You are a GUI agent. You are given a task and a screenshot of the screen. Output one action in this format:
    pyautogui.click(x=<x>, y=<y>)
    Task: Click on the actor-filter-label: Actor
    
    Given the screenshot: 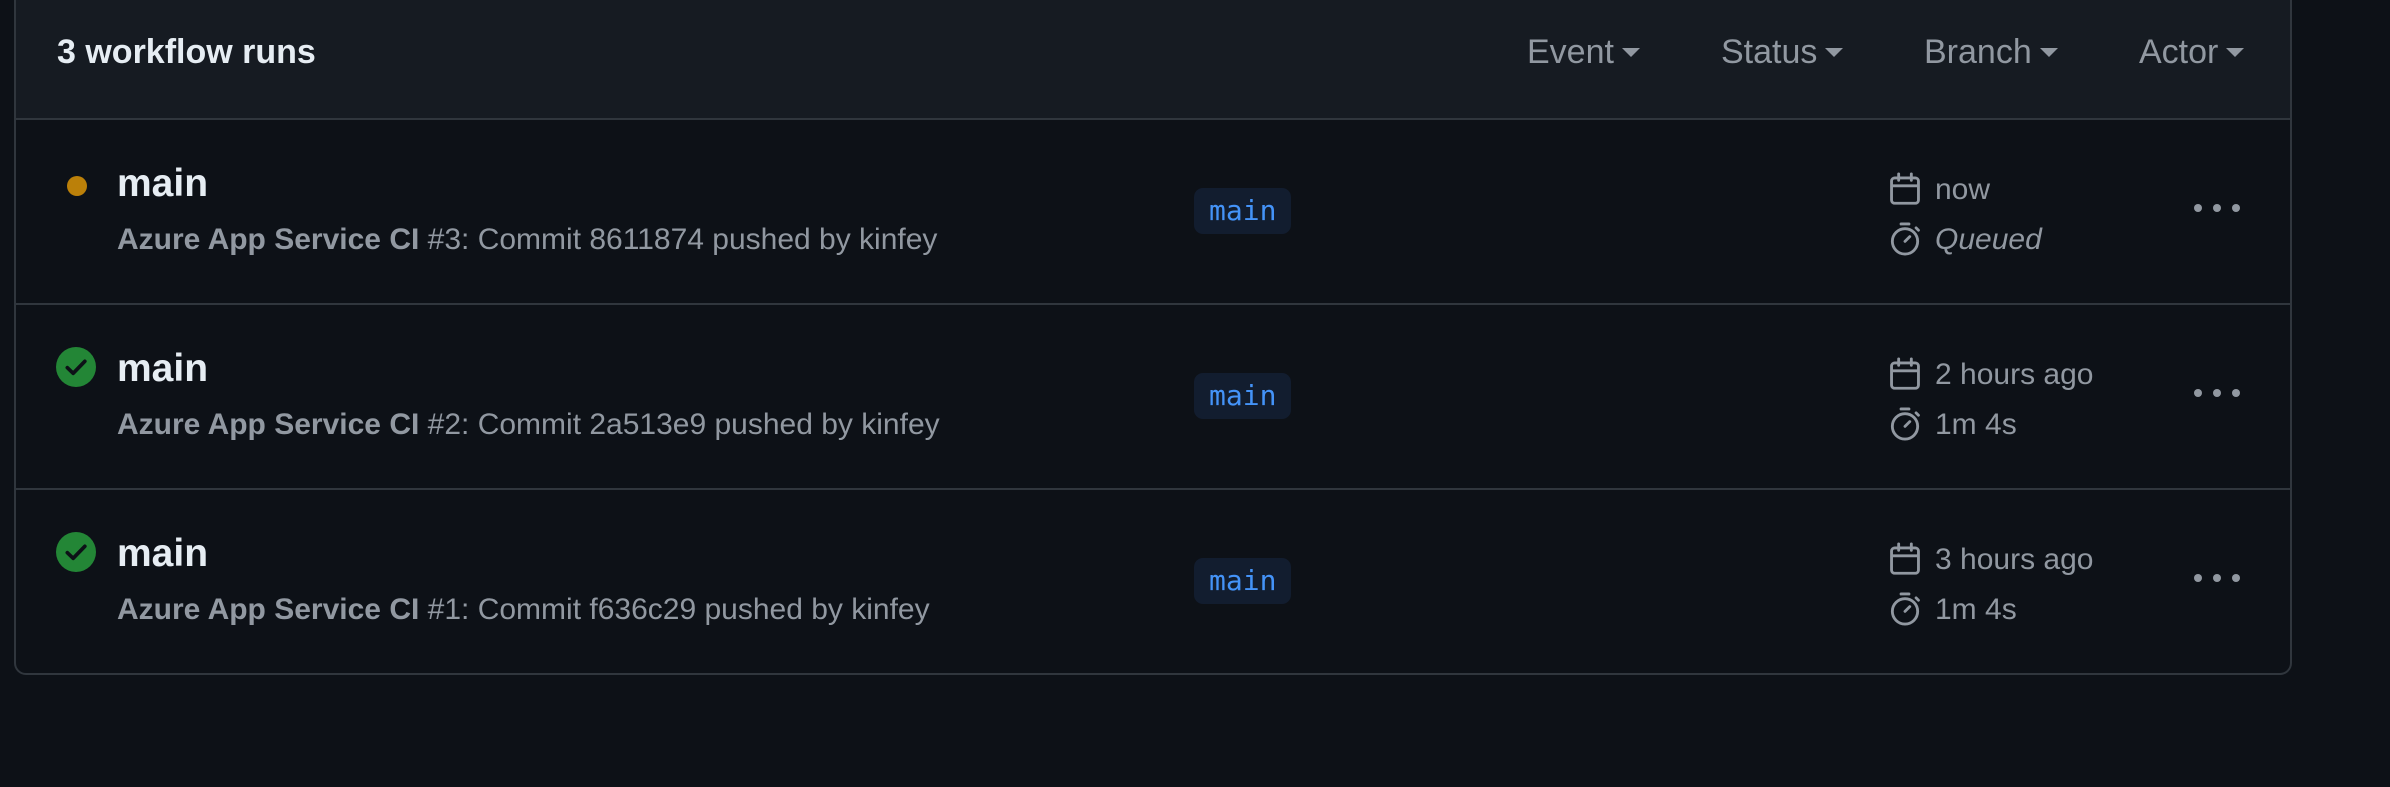 What is the action you would take?
    pyautogui.click(x=2179, y=52)
    